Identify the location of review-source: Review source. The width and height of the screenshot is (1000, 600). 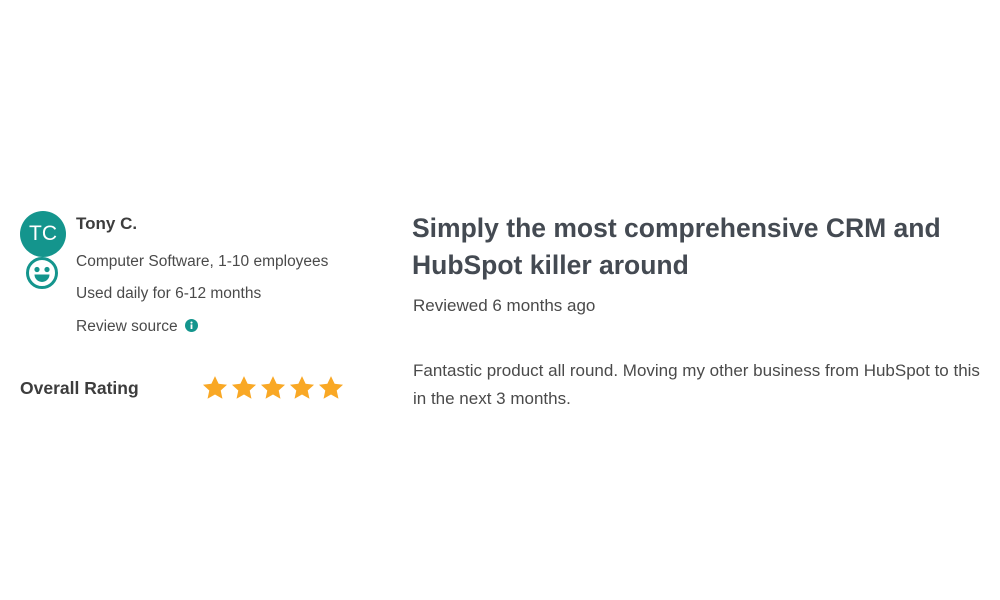
(137, 327).